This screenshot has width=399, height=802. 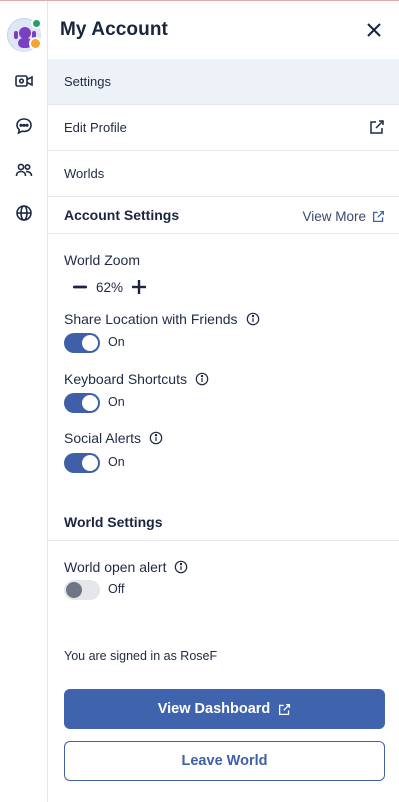 I want to click on world-settings-heading: World Settings, so click(x=113, y=522).